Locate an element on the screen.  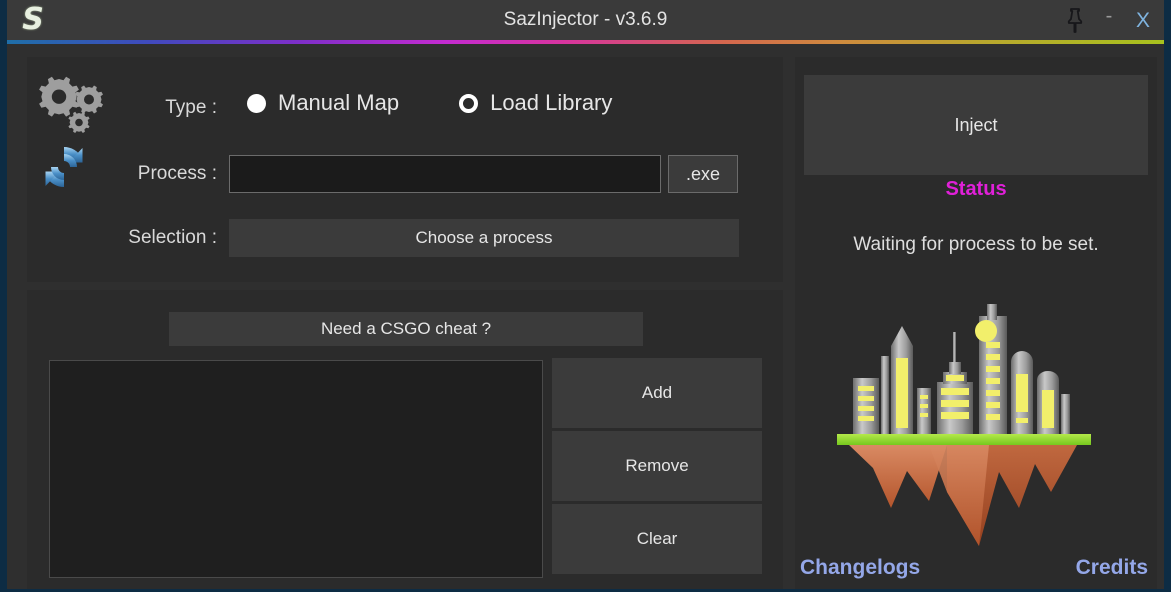
minimize-button: - is located at coordinates (1109, 20).